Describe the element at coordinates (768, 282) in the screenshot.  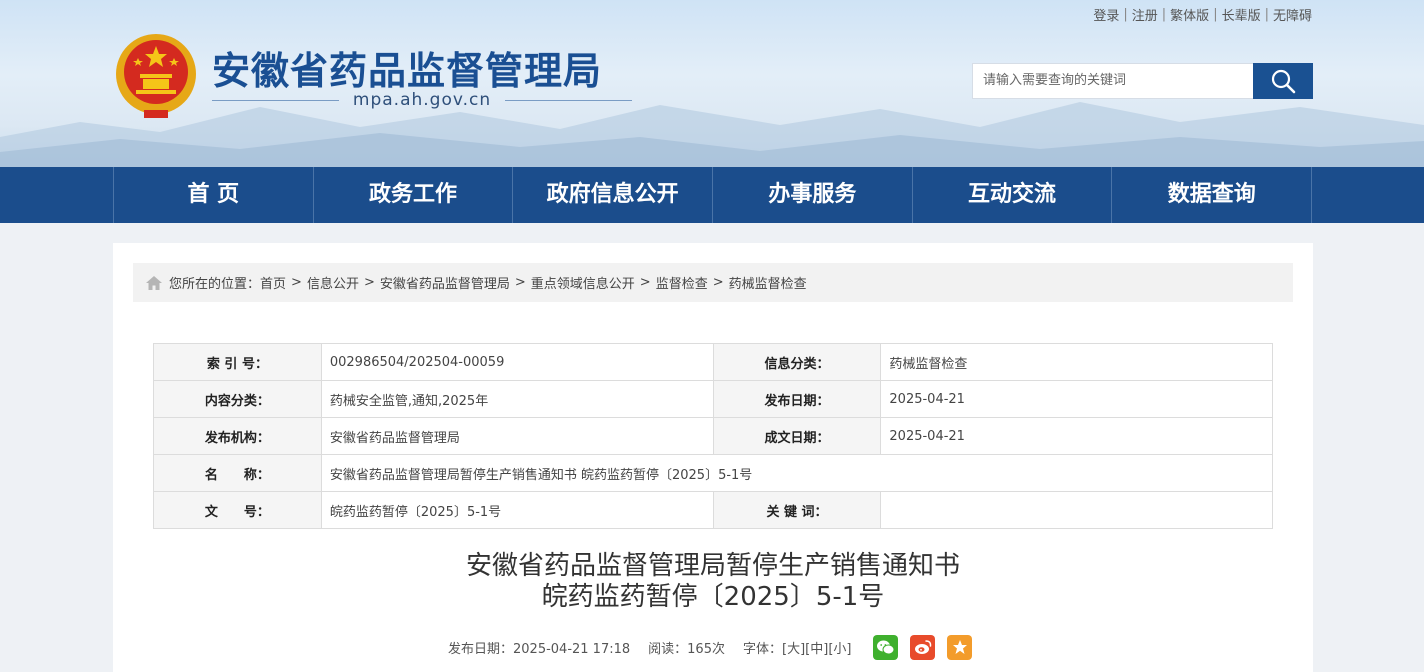
I see `breadcrumb-drug-device-inspection: 药械监督检查` at that location.